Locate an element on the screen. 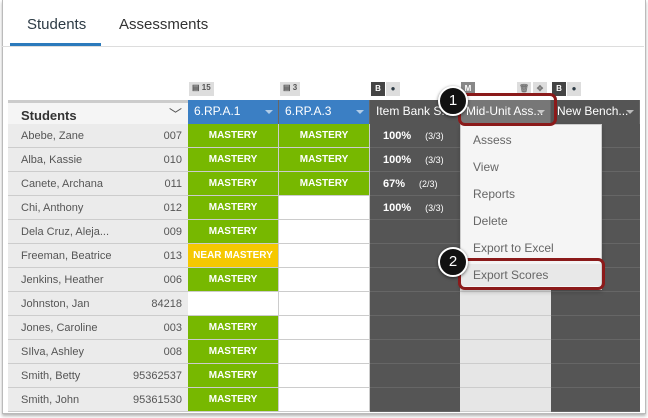 The height and width of the screenshot is (418, 648). menu-item-view: View is located at coordinates (486, 167).